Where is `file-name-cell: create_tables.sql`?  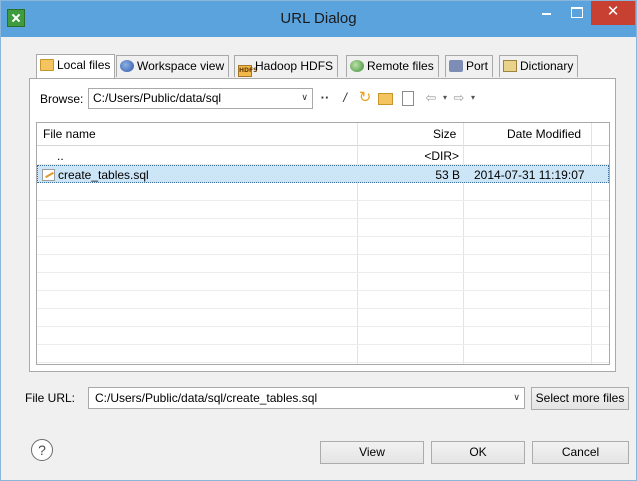 file-name-cell: create_tables.sql is located at coordinates (95, 175).